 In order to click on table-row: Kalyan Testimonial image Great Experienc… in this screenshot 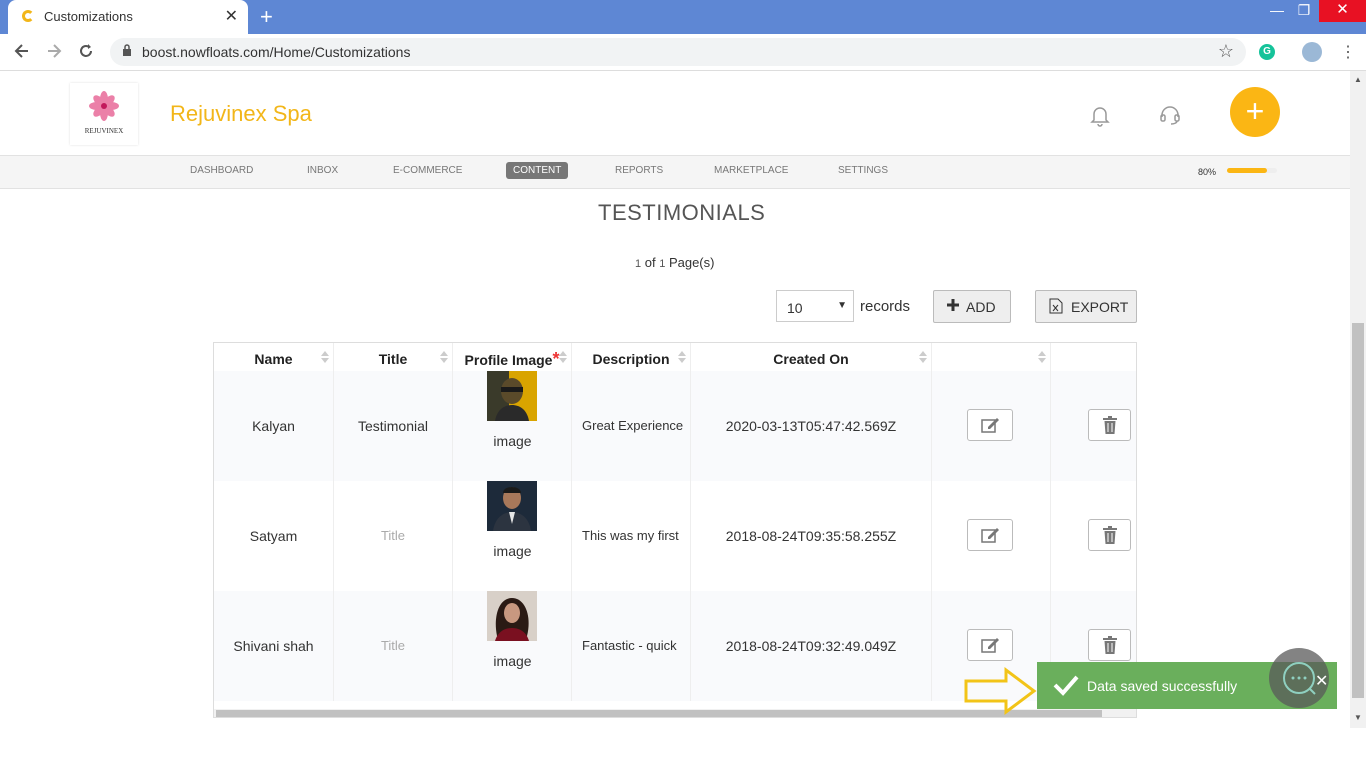, I will do `click(675, 426)`.